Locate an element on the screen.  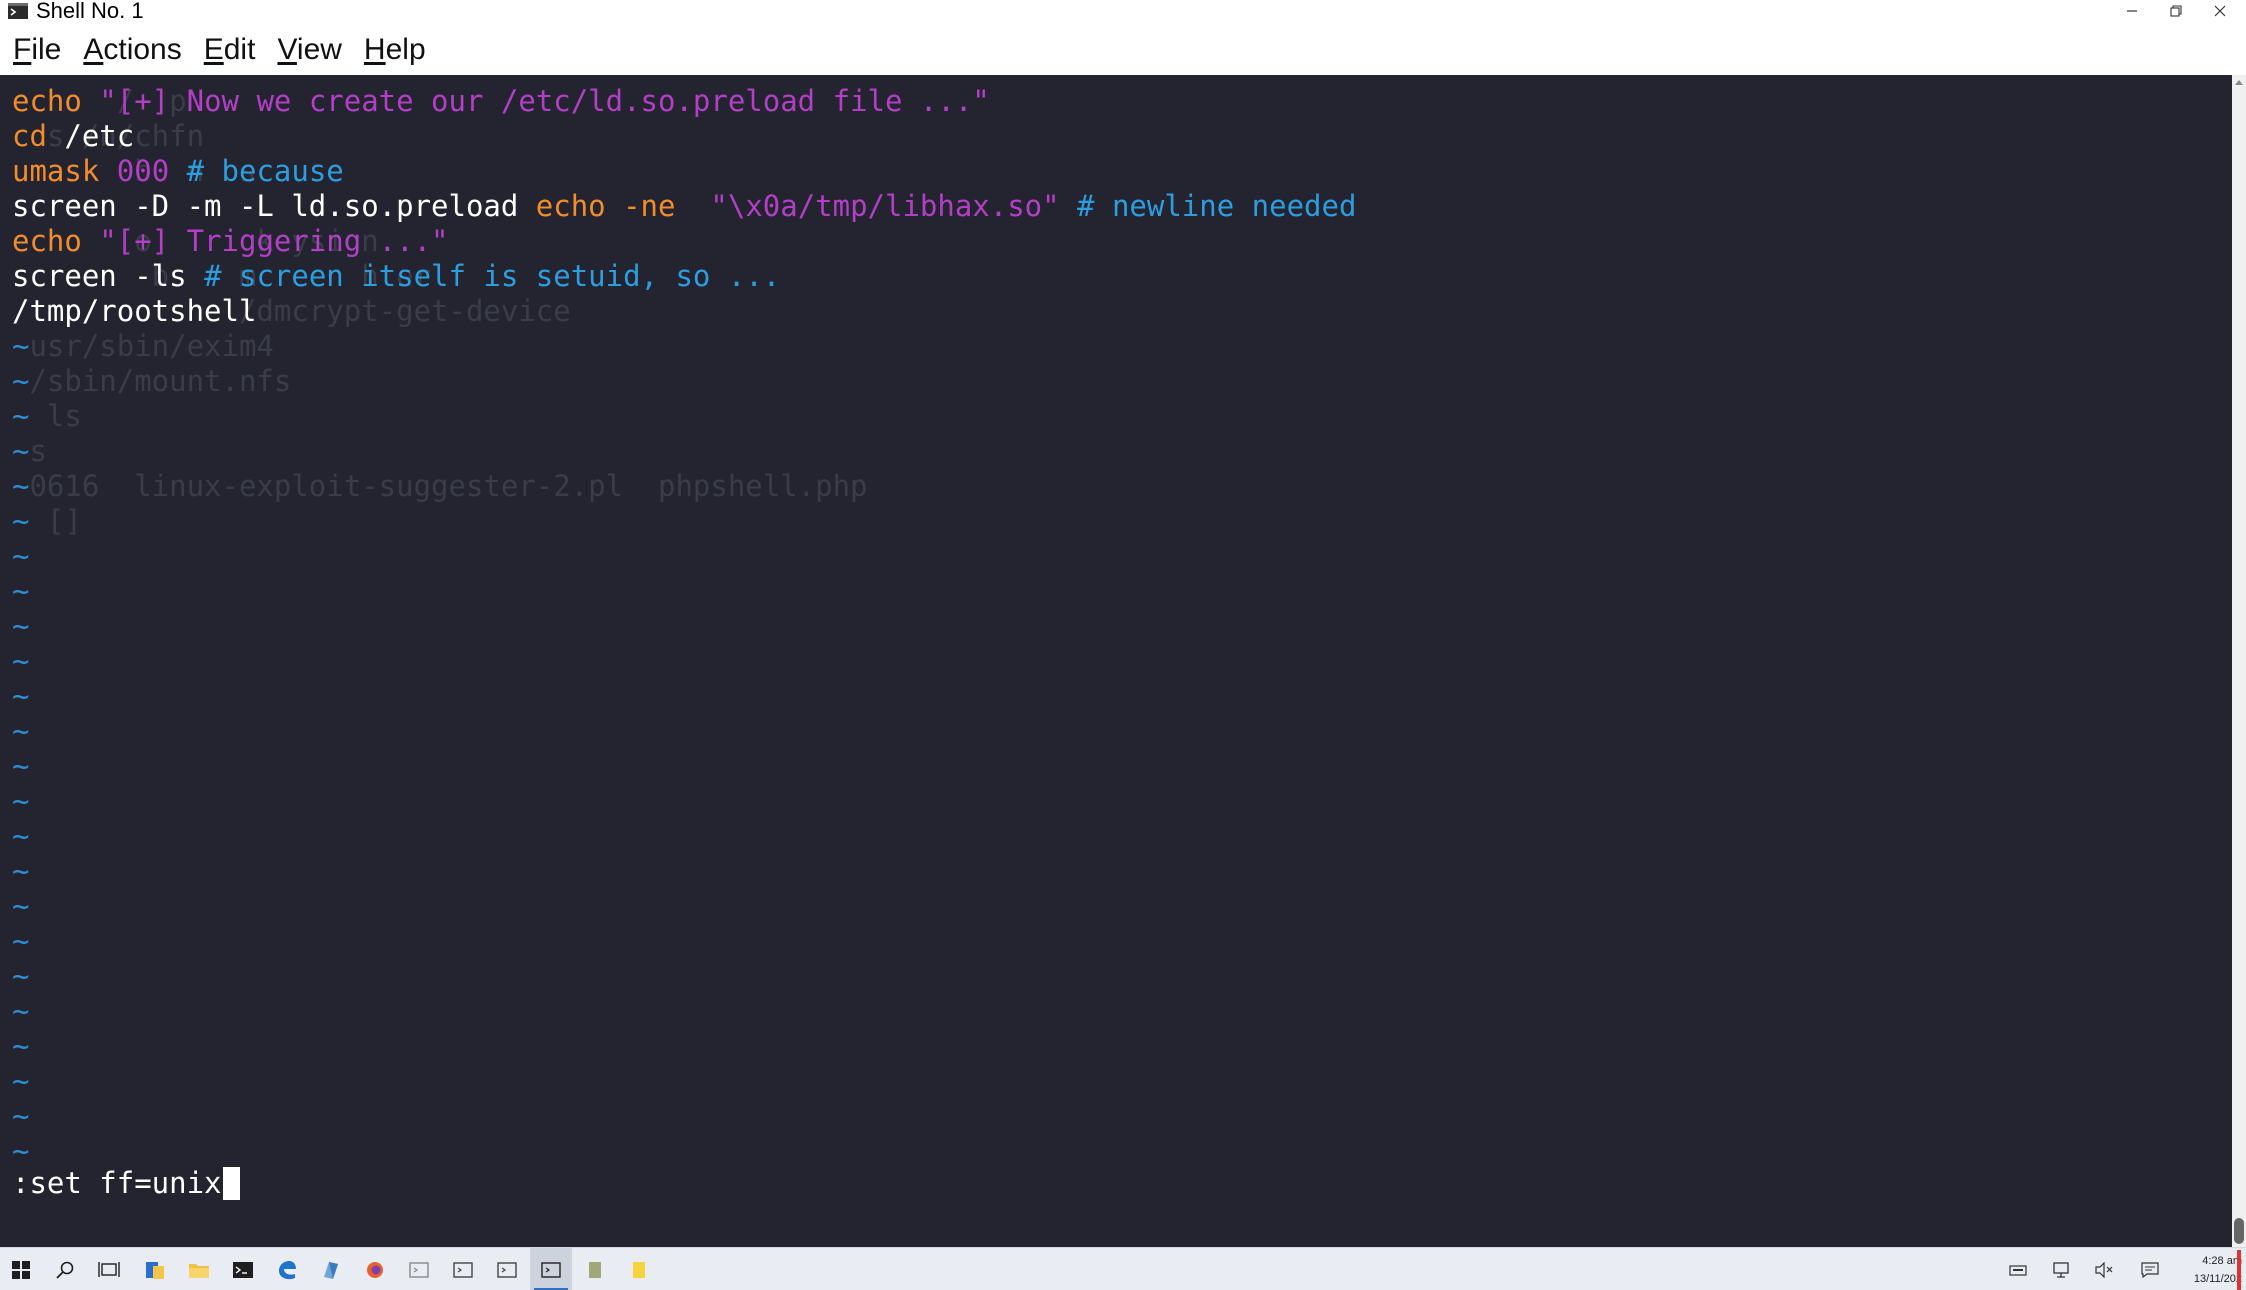
app-icon is located at coordinates (331, 1269).